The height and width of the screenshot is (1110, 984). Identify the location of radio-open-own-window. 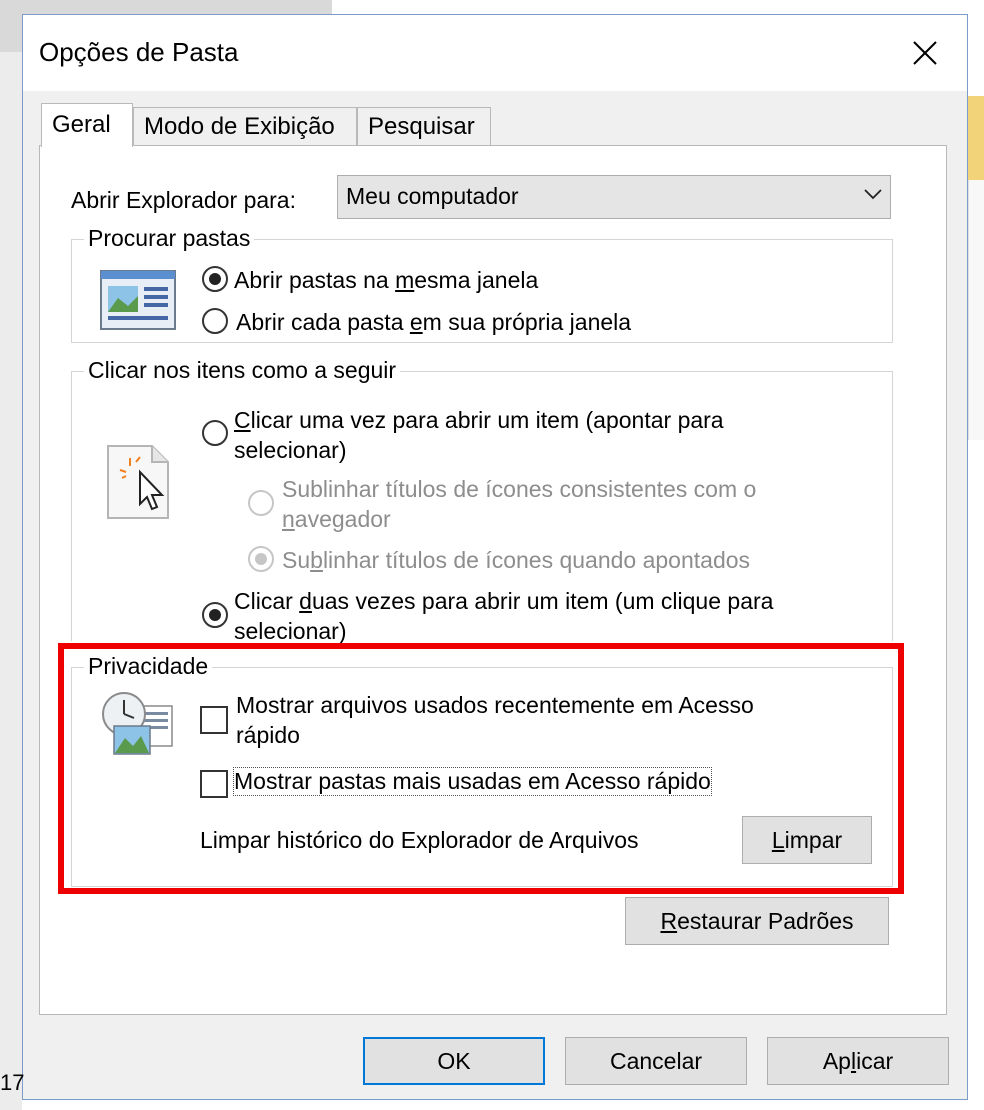
(215, 321).